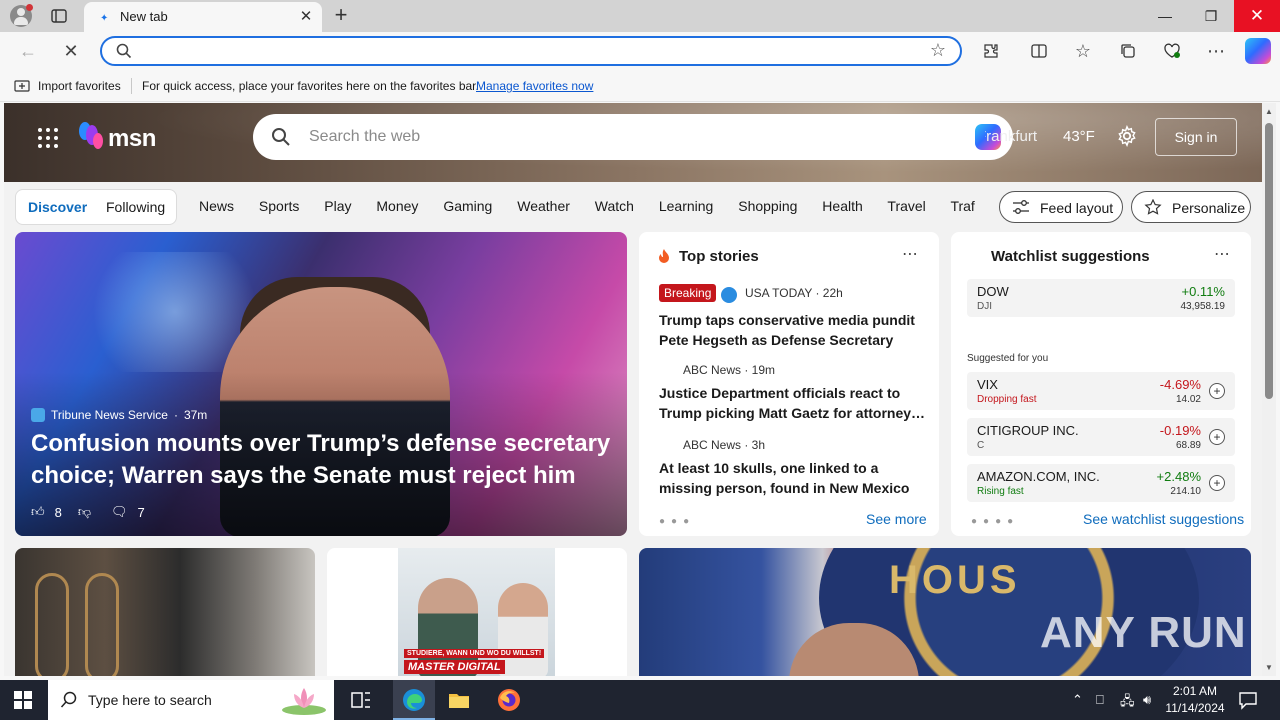  I want to click on story-source: ABC News · 19m, so click(729, 370).